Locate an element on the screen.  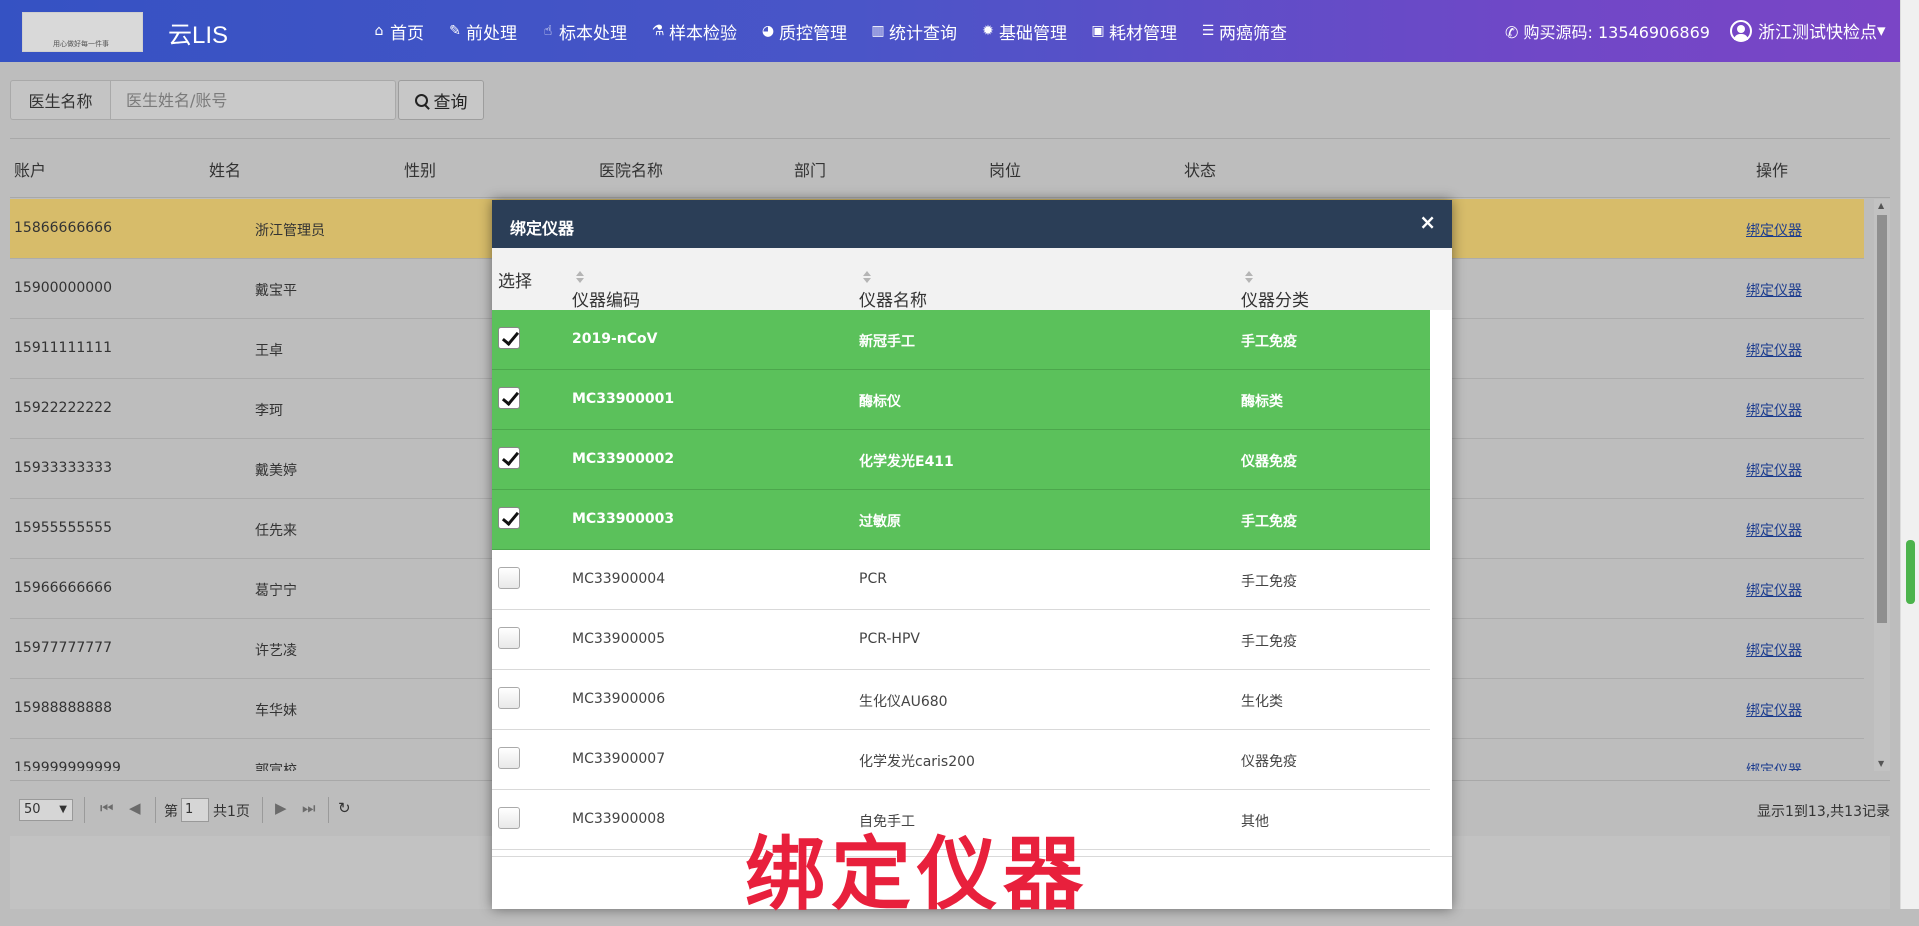
instrument-code-cell: MC33900003 is located at coordinates (623, 519).